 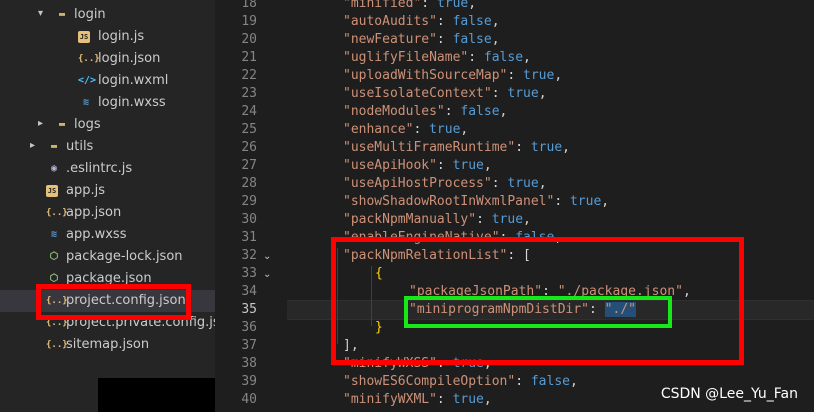 I want to click on tree-item: JS app.js, so click(x=107, y=191).